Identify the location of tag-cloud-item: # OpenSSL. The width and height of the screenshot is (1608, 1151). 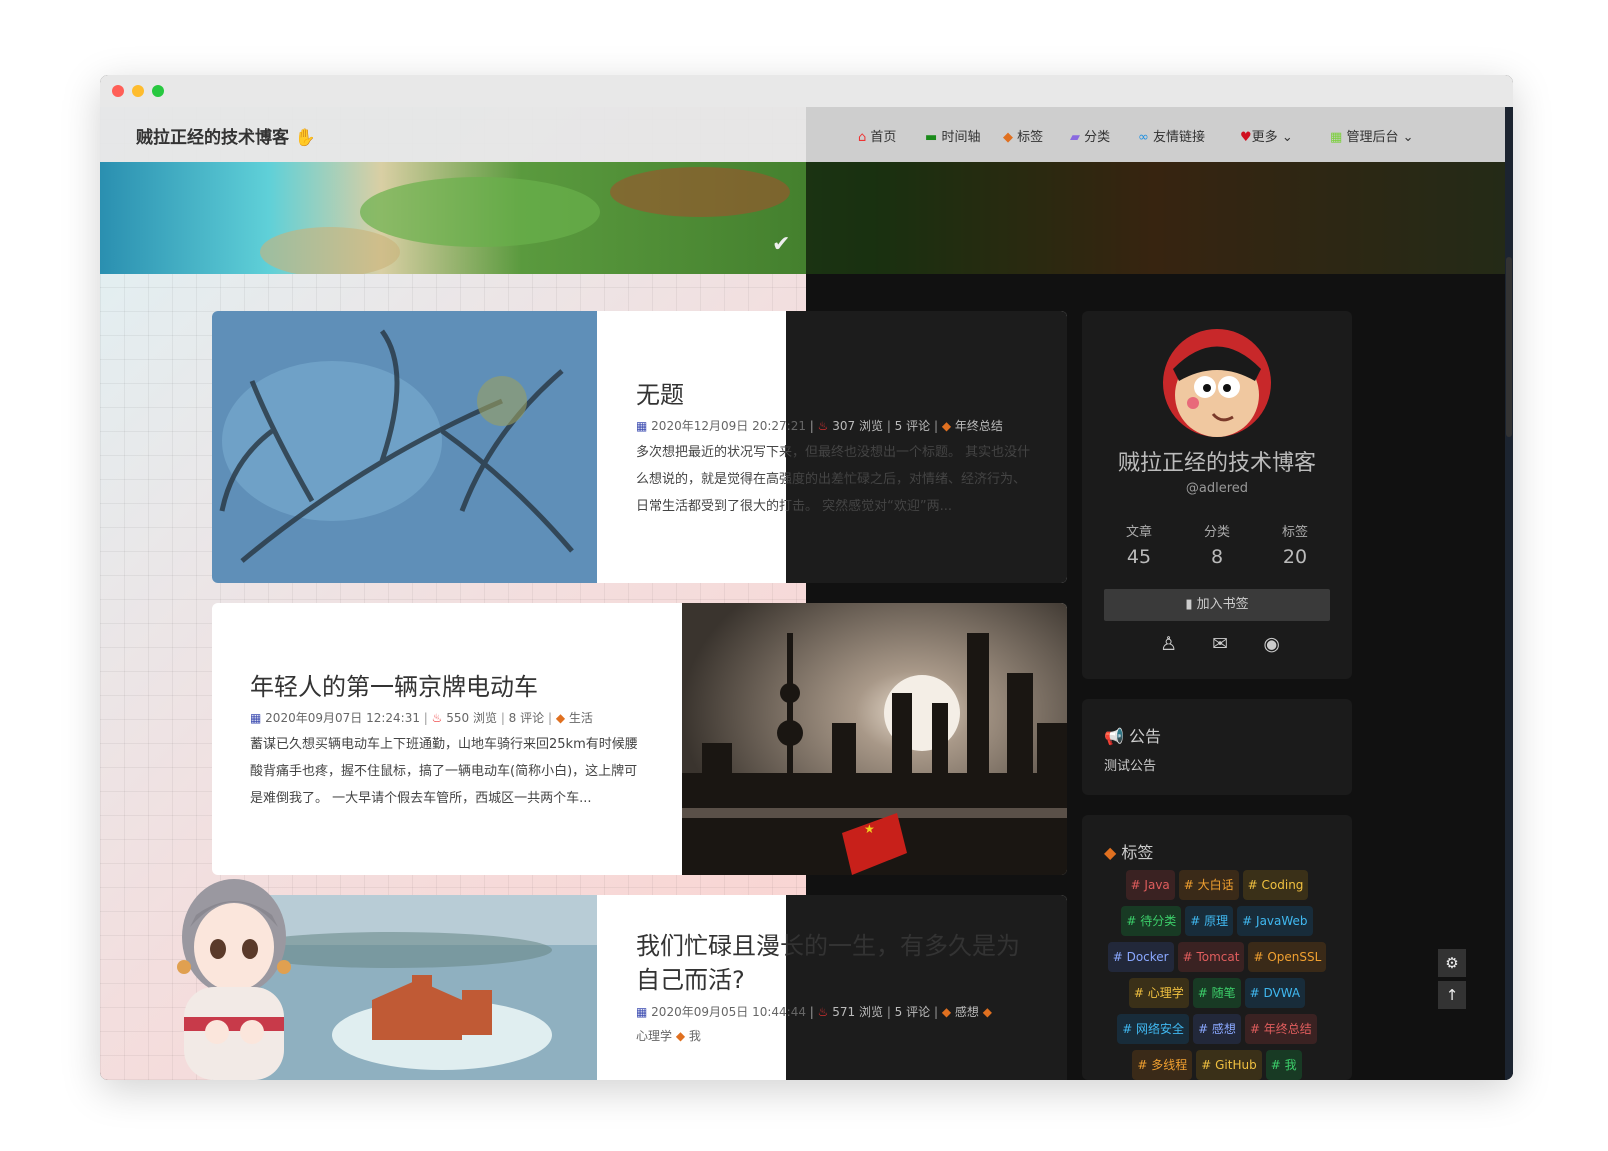
(1287, 957).